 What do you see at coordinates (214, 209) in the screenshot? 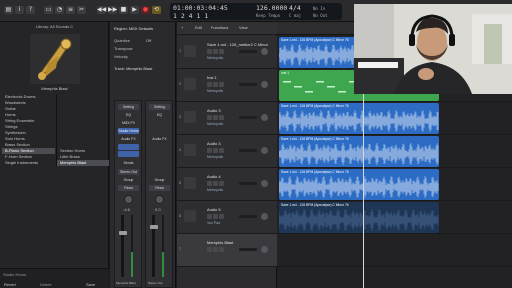
I see `track-name: Audio 5` at bounding box center [214, 209].